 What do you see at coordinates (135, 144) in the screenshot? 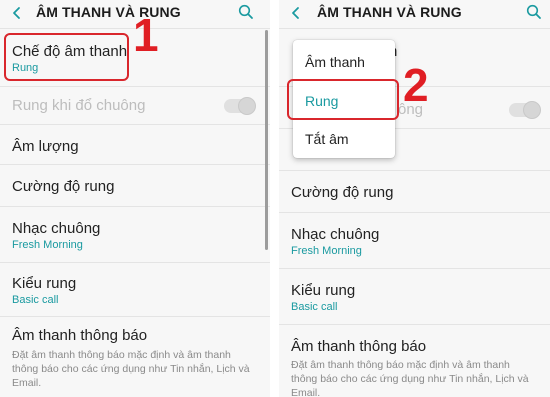
I see `volume-row: Âm lượng` at bounding box center [135, 144].